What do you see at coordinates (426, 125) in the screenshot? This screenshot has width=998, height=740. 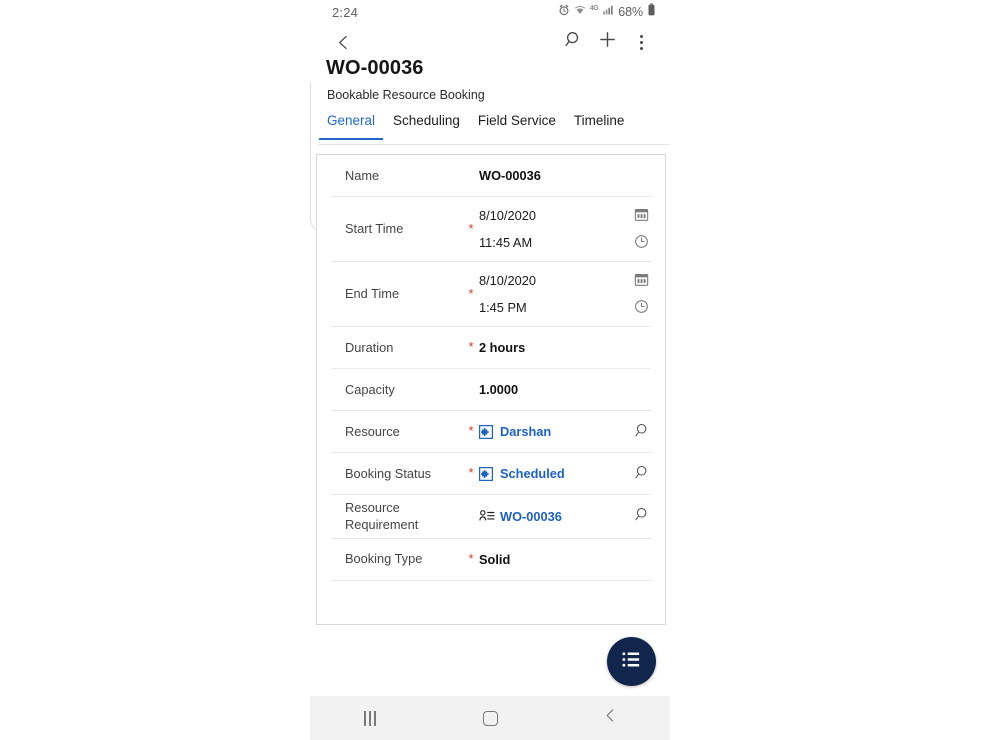 I see `tab-scheduling: Scheduling` at bounding box center [426, 125].